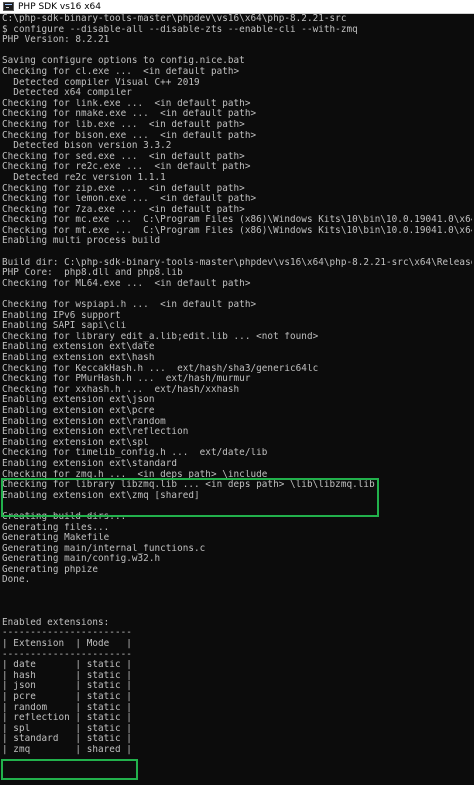 The height and width of the screenshot is (785, 474). What do you see at coordinates (67, 665) in the screenshot?
I see `console-line: | date | static |` at bounding box center [67, 665].